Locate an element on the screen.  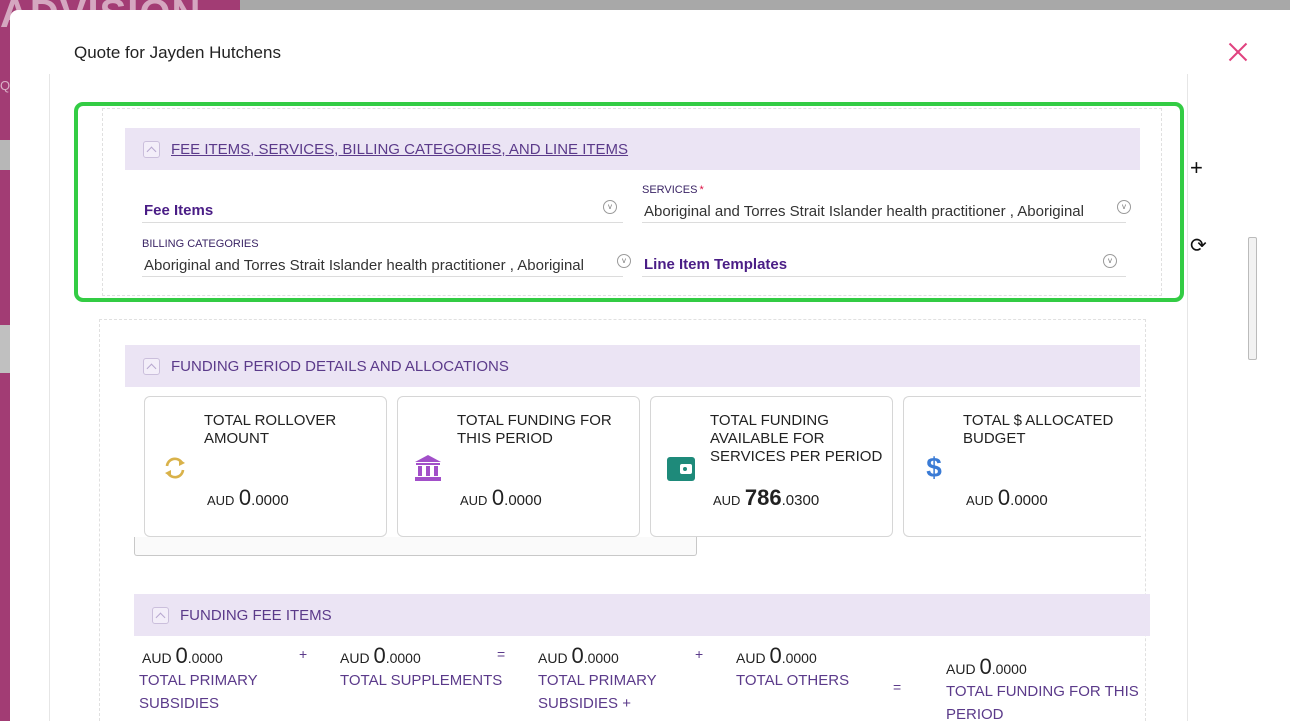
total-funding-this-period: AUD 0.0000 TOTAL FUNDING FOR THIS PERIOD is located at coordinates (1046, 687).